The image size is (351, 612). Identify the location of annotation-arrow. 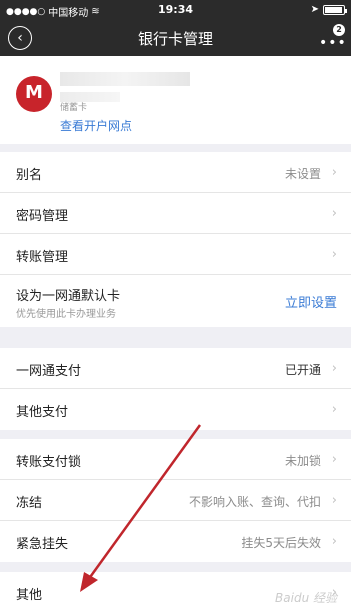
(141, 508).